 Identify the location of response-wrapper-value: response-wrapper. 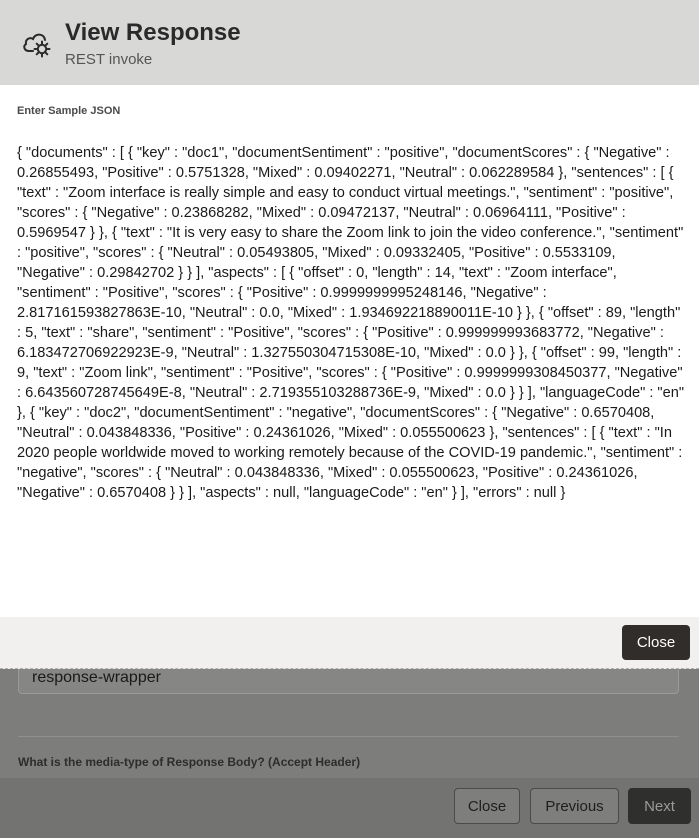
(96, 677).